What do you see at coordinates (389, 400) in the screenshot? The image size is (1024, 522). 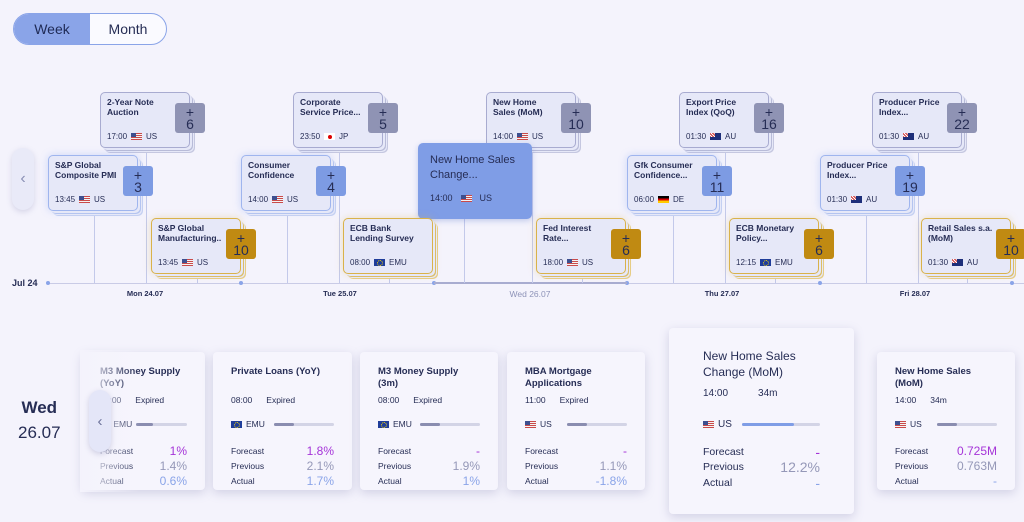 I see `card-time: 08:00` at bounding box center [389, 400].